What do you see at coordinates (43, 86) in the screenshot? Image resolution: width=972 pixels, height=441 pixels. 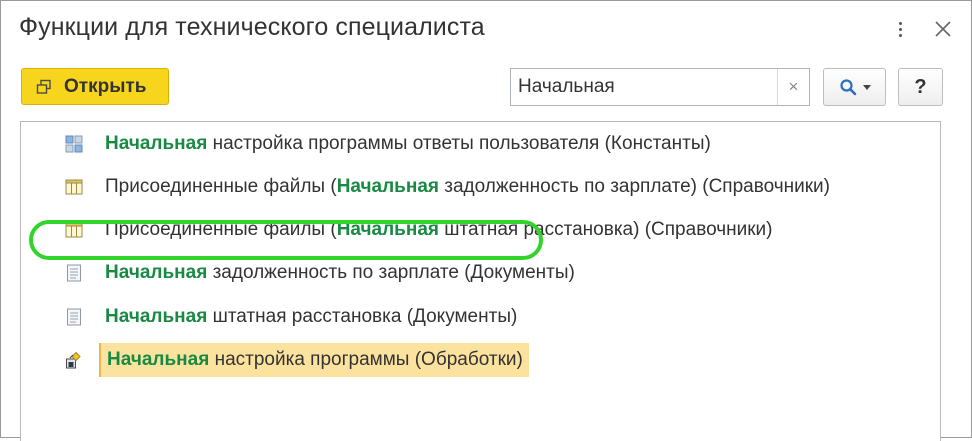 I see `open-window-icon` at bounding box center [43, 86].